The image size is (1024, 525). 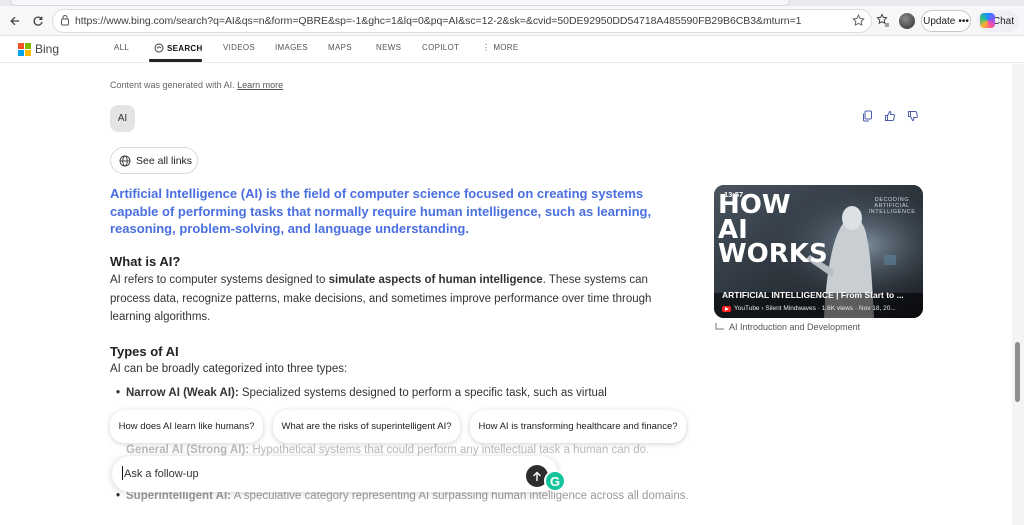 I want to click on nav-videos: VIDEOS, so click(x=239, y=47).